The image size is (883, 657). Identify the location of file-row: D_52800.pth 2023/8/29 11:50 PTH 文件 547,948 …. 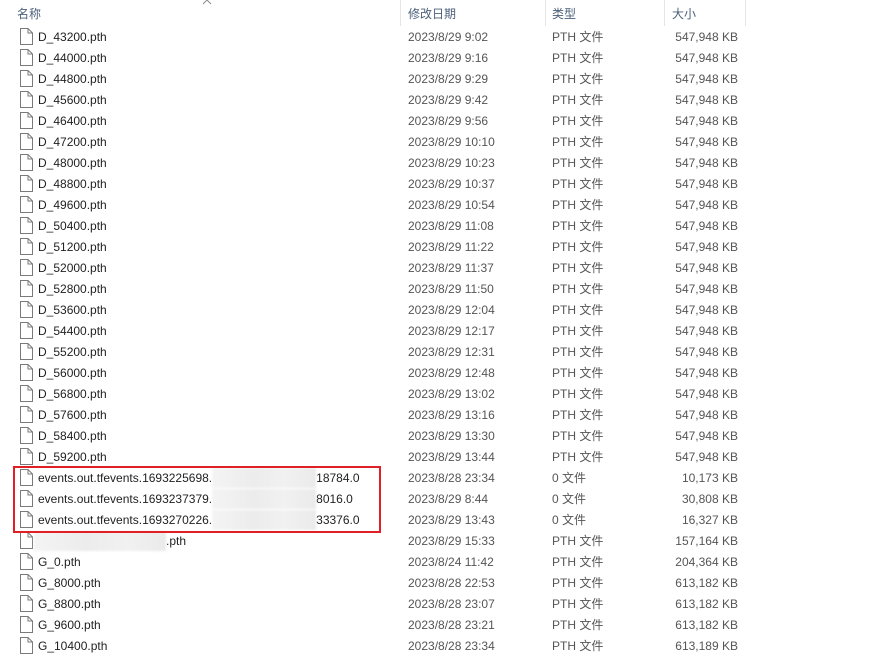
(441, 288).